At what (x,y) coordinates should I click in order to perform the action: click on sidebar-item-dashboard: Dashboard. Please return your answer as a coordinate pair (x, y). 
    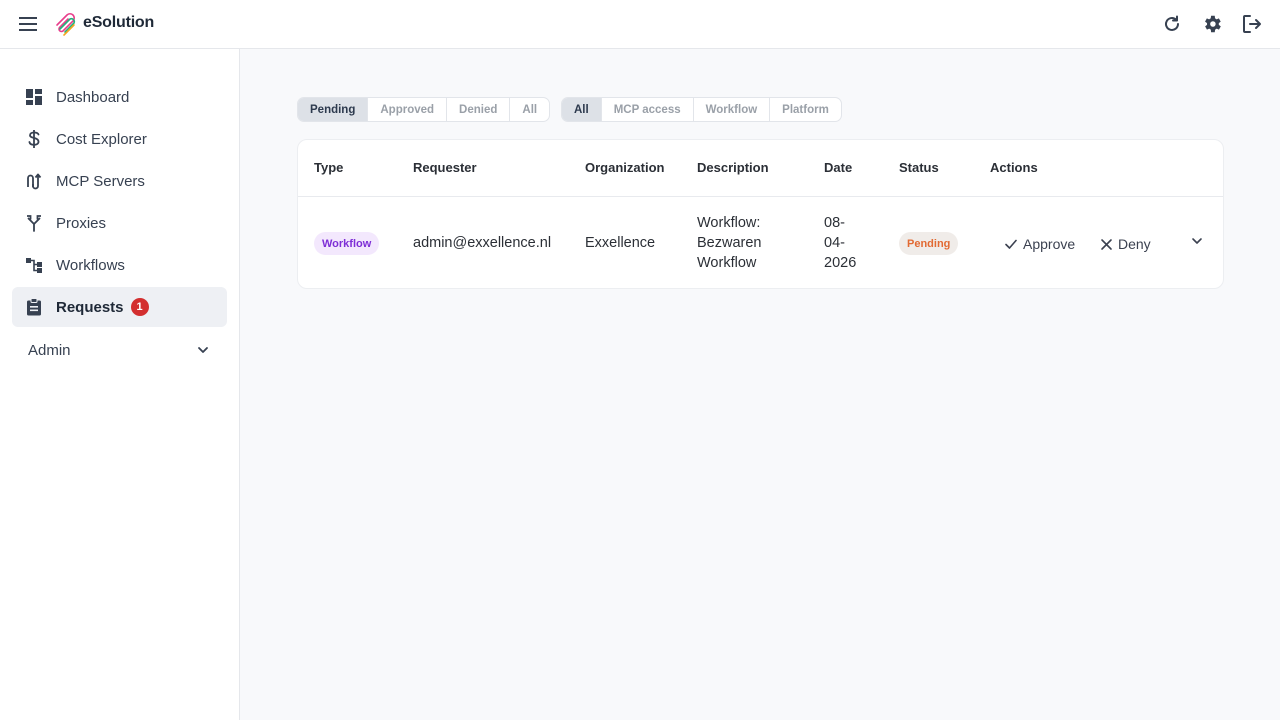
    Looking at the image, I should click on (119, 97).